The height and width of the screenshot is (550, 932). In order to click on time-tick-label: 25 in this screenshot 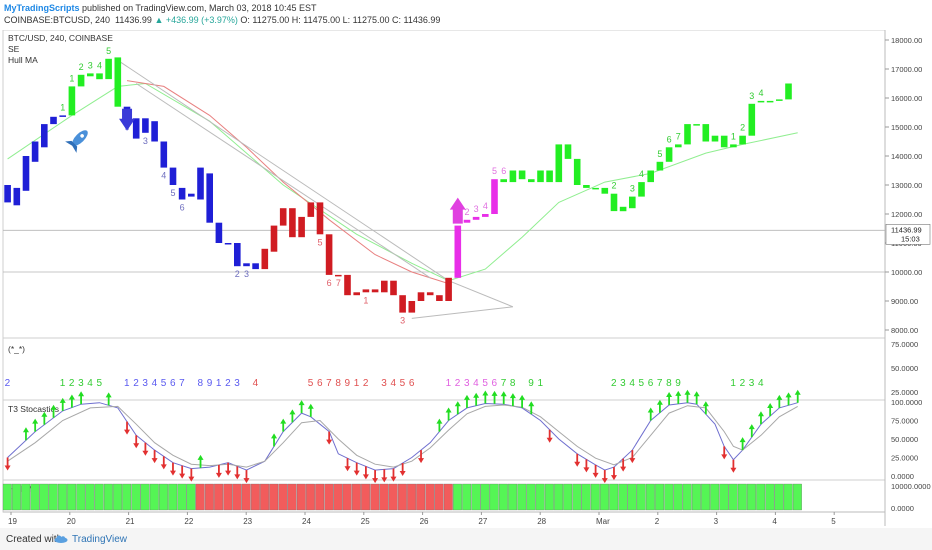, I will do `click(365, 521)`.